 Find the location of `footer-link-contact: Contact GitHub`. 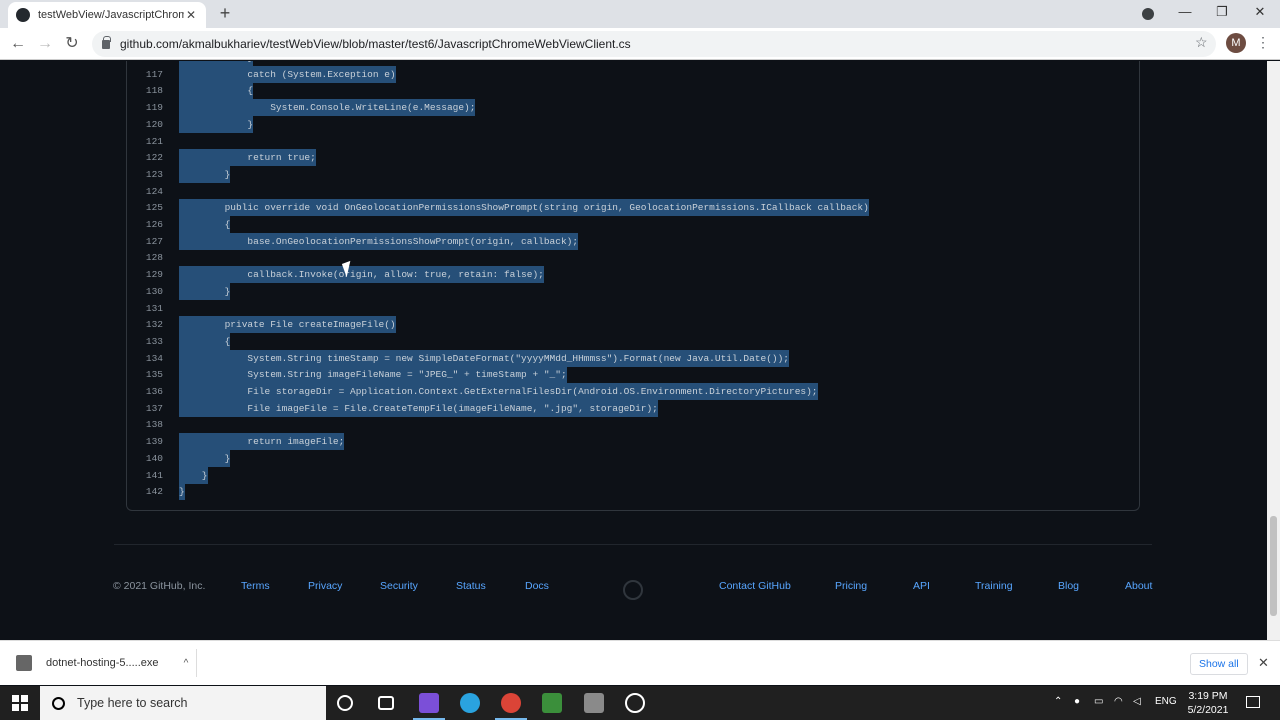

footer-link-contact: Contact GitHub is located at coordinates (755, 586).